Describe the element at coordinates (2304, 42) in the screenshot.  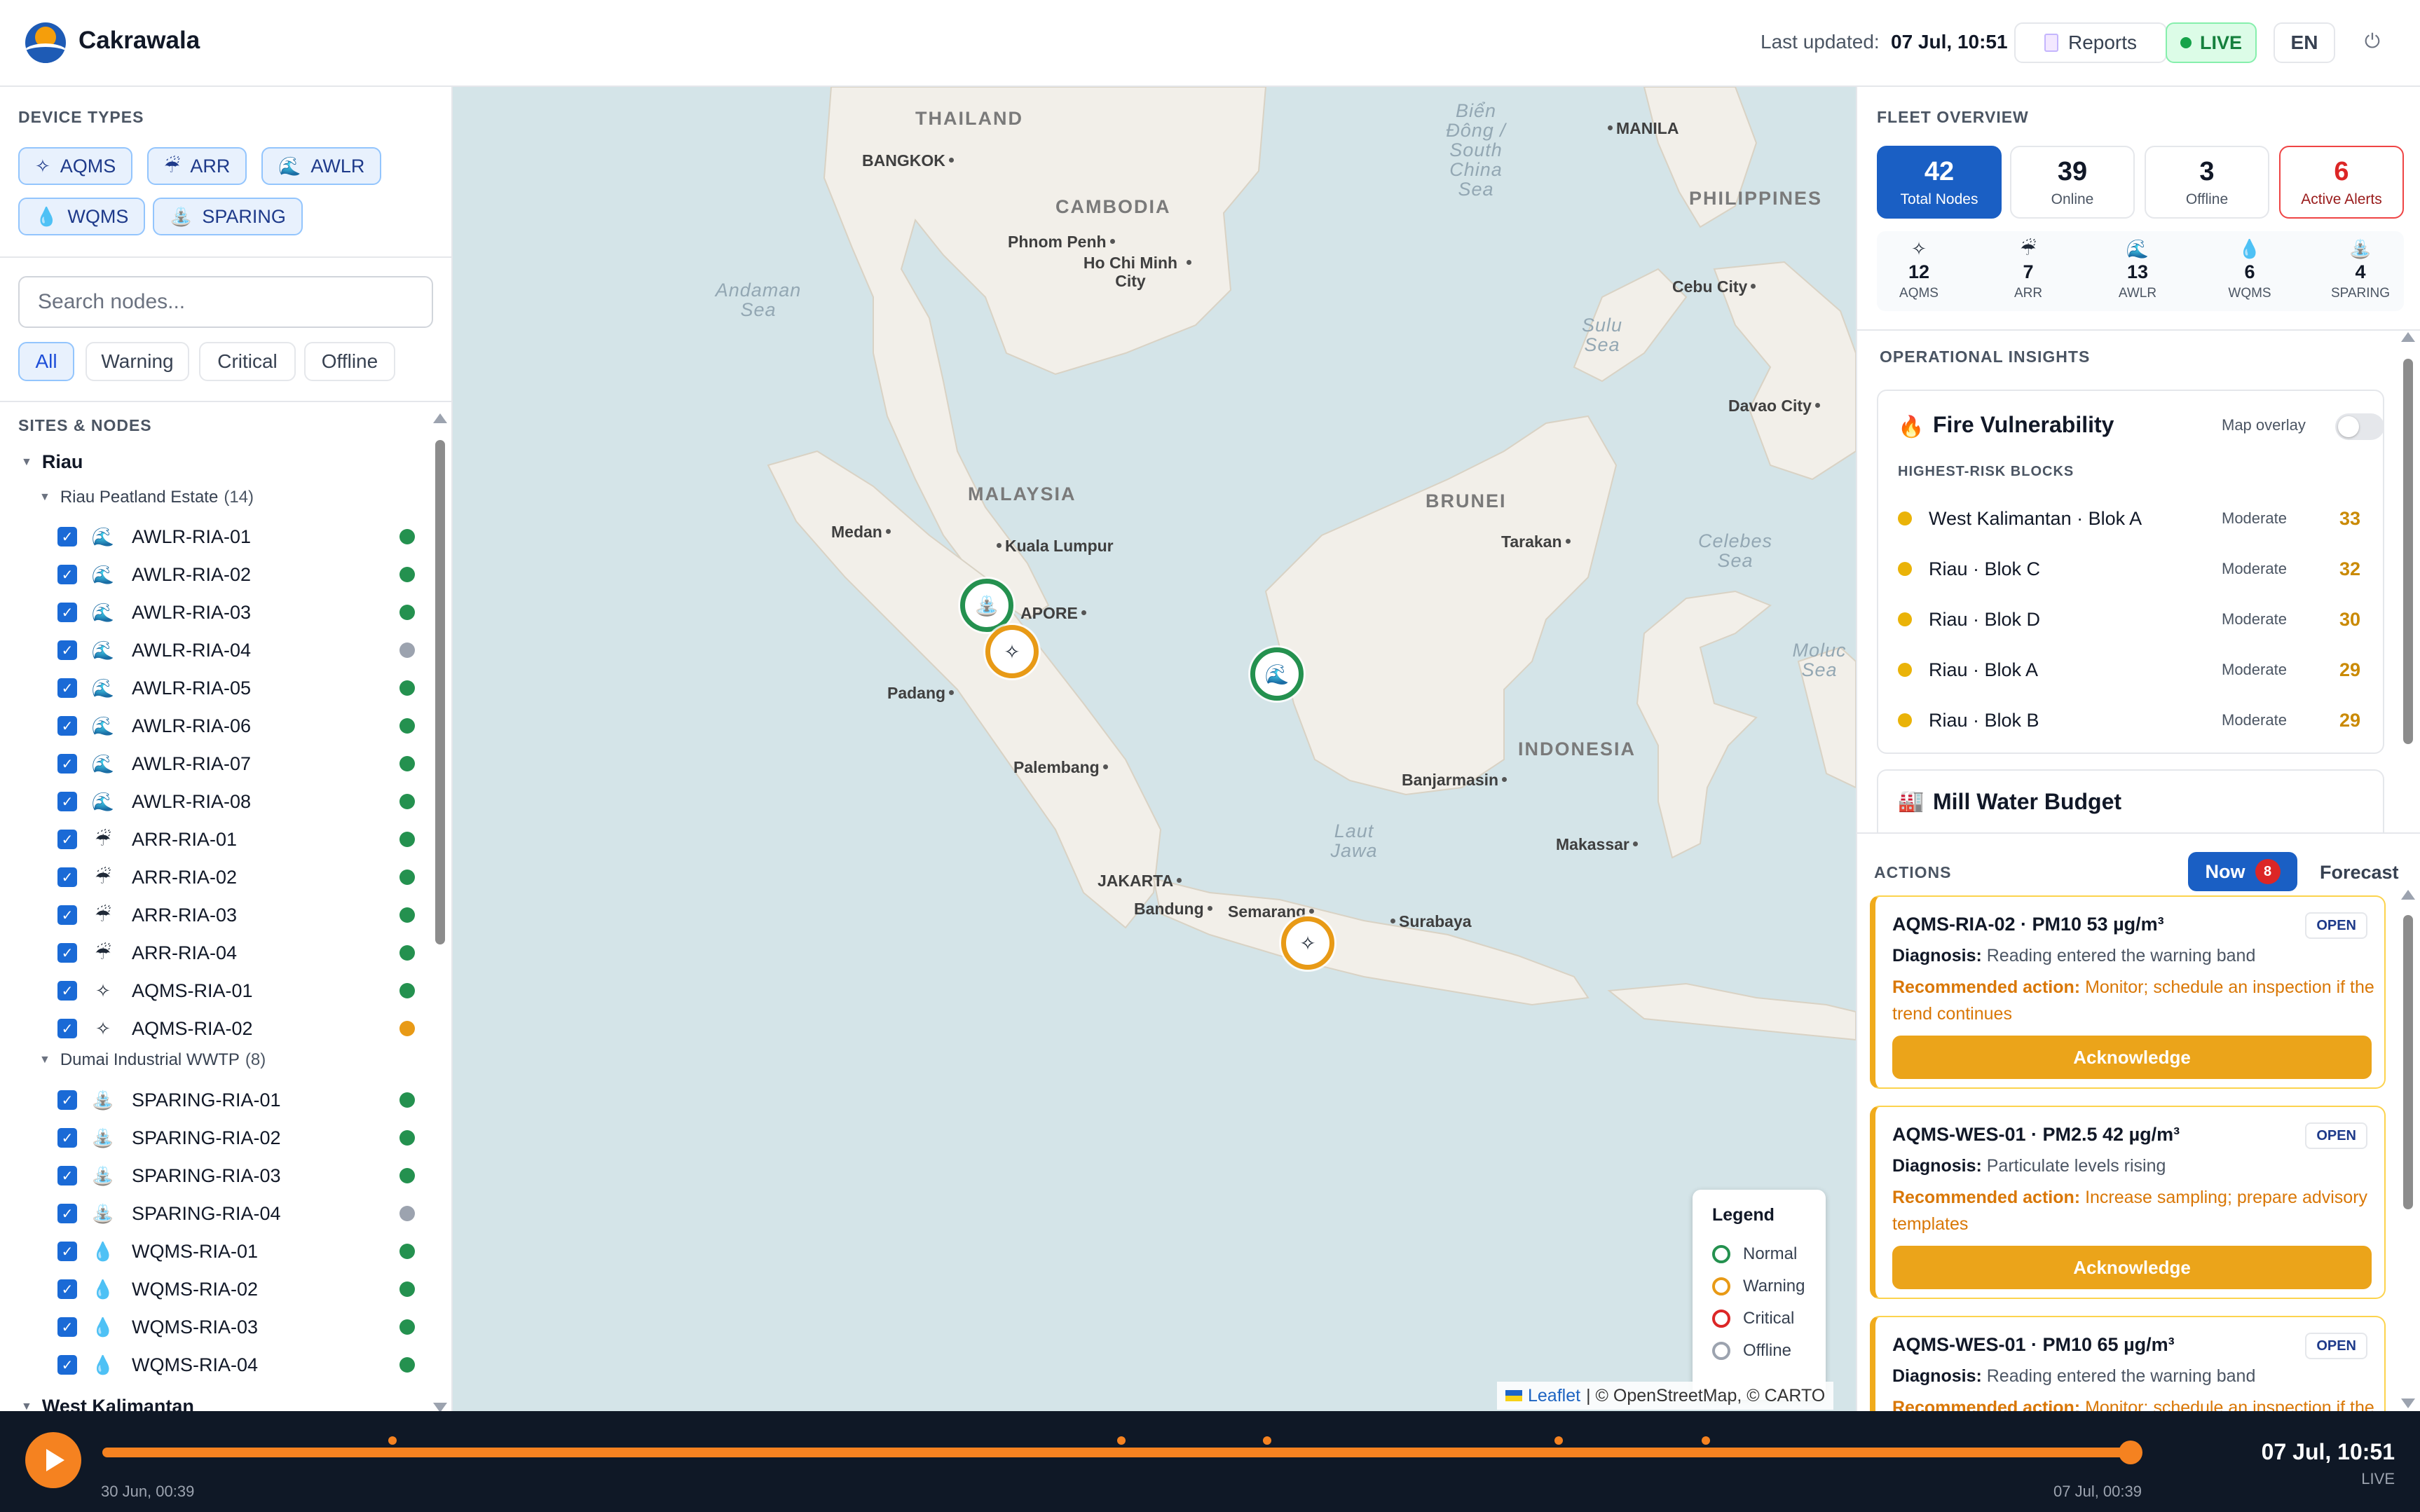
I see `language-button: EN` at that location.